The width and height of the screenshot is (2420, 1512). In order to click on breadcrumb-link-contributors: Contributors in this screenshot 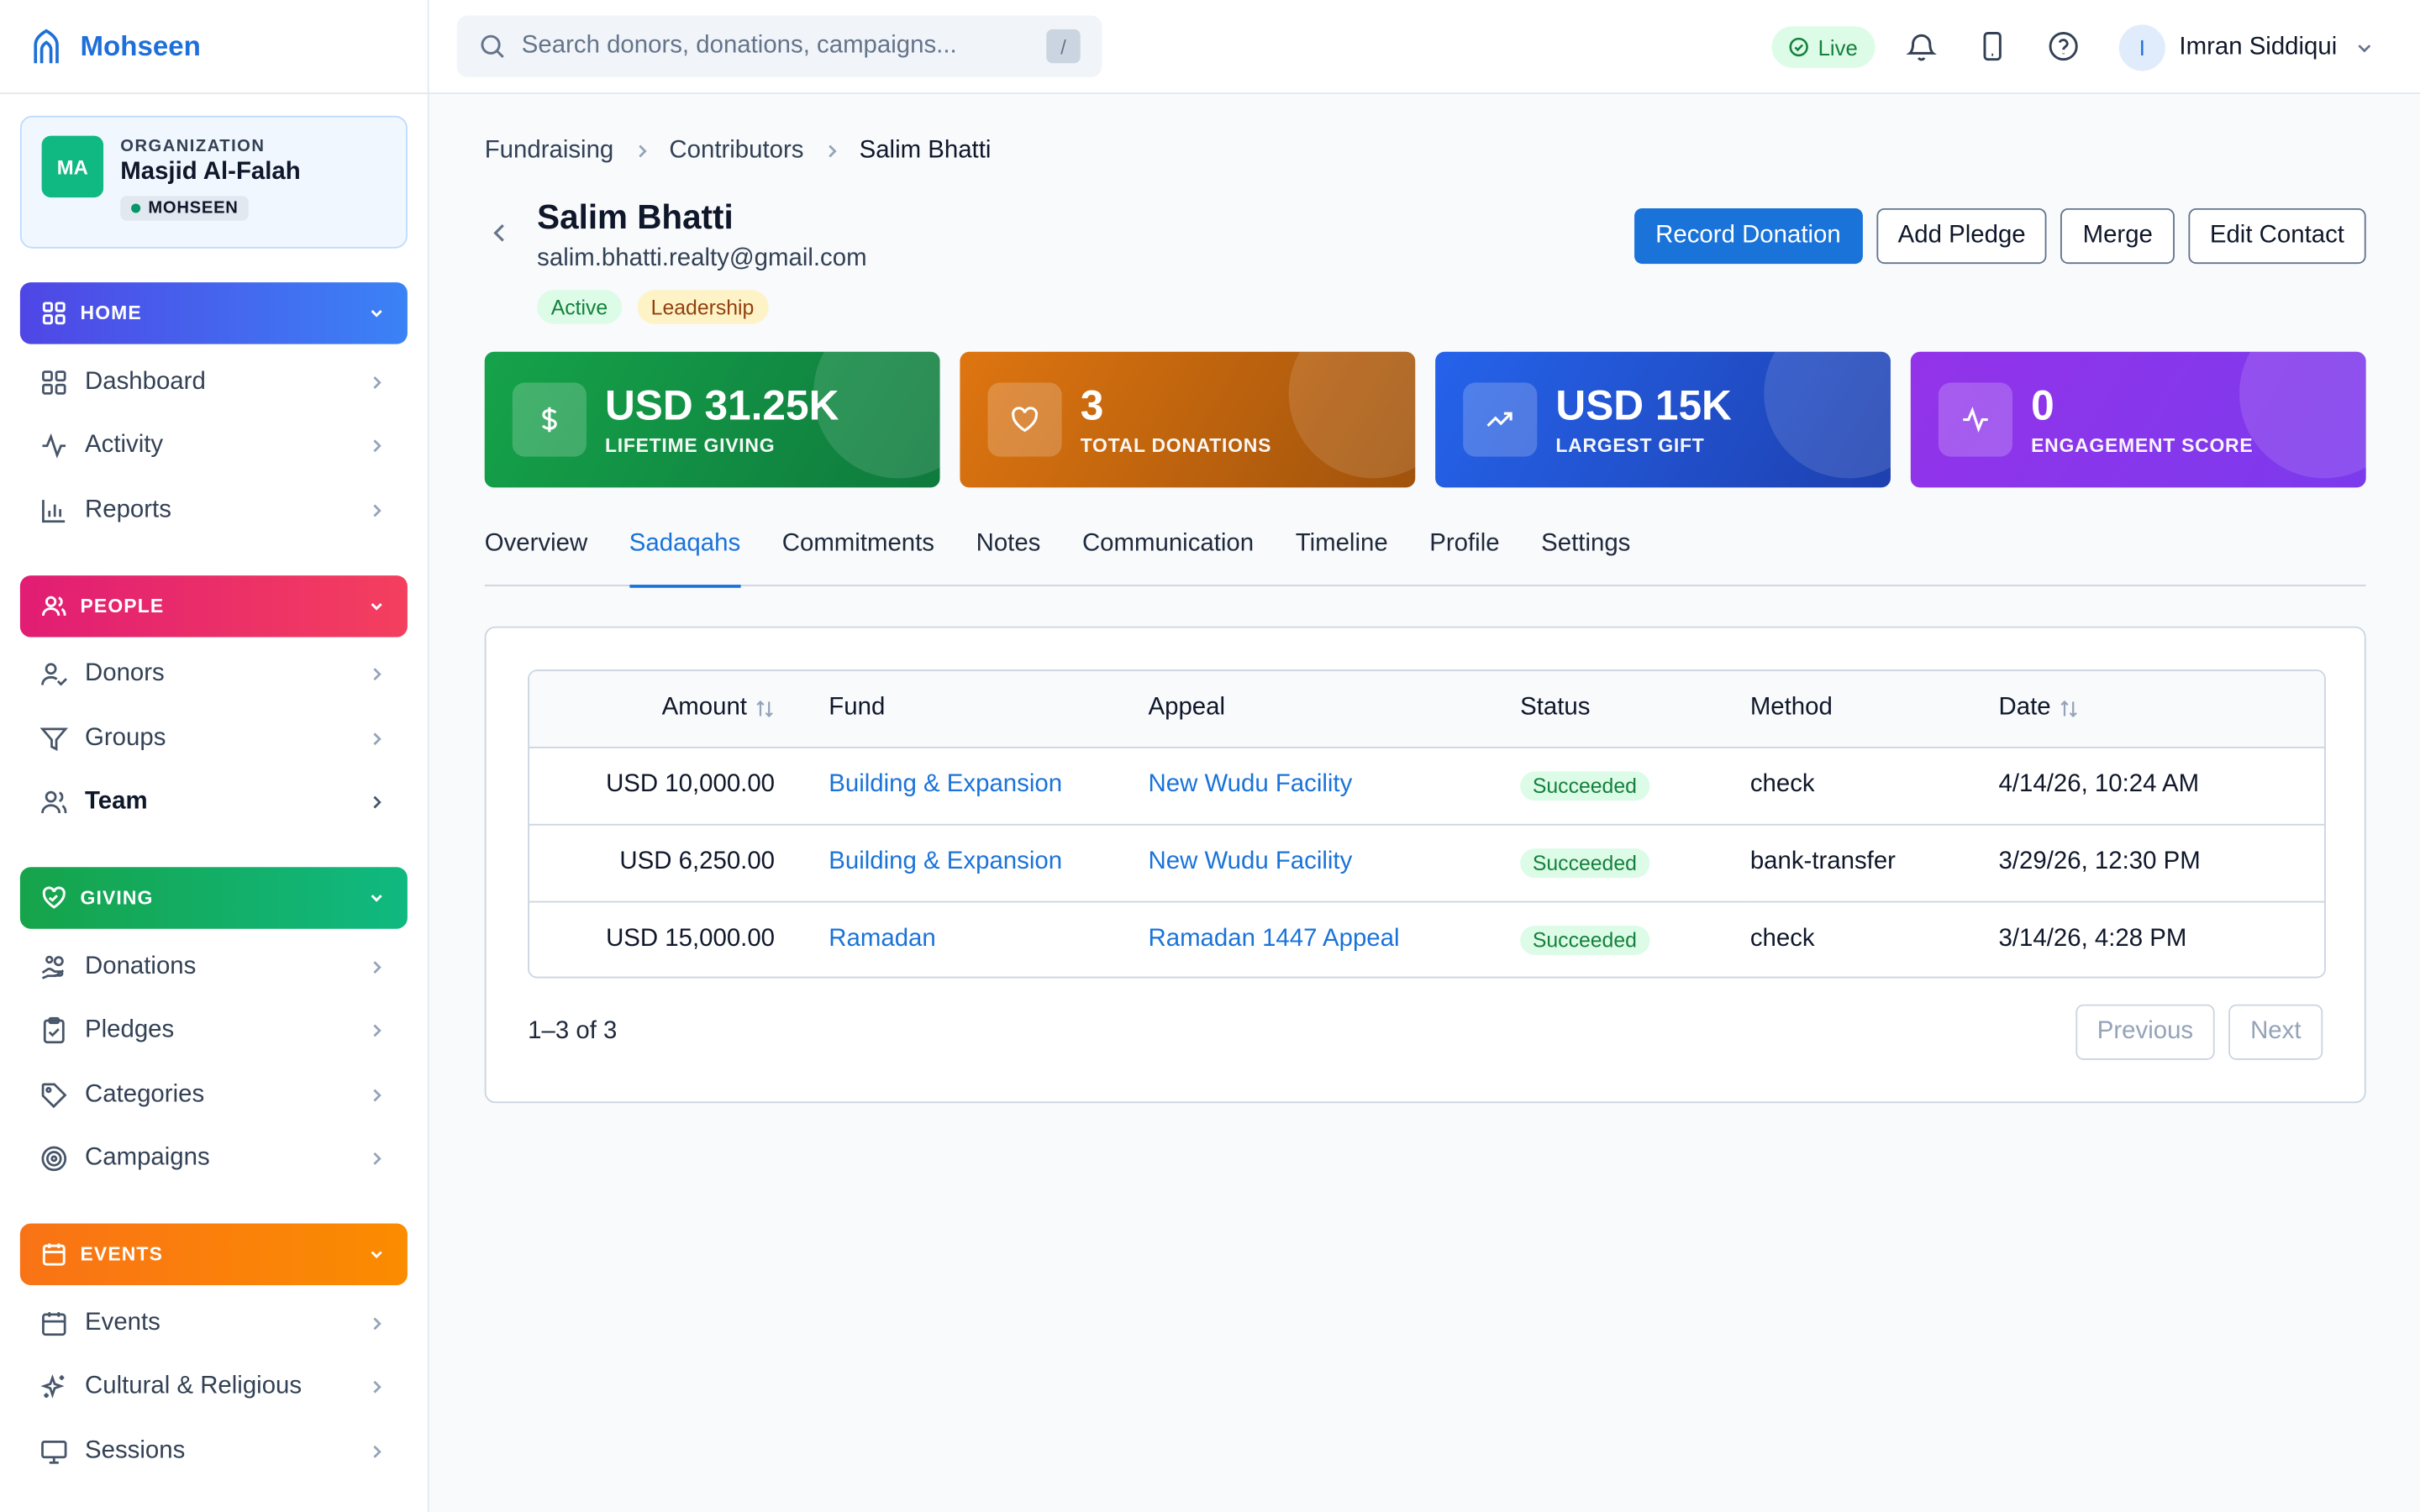, I will do `click(736, 151)`.